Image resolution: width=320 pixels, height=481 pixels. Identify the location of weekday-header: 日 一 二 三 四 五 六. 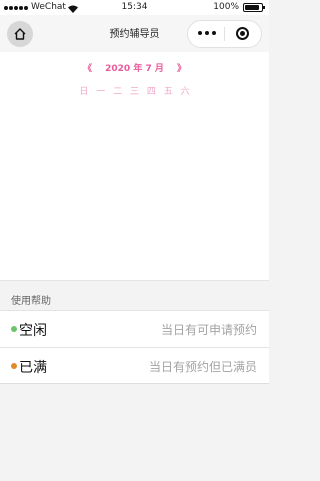
(134, 90).